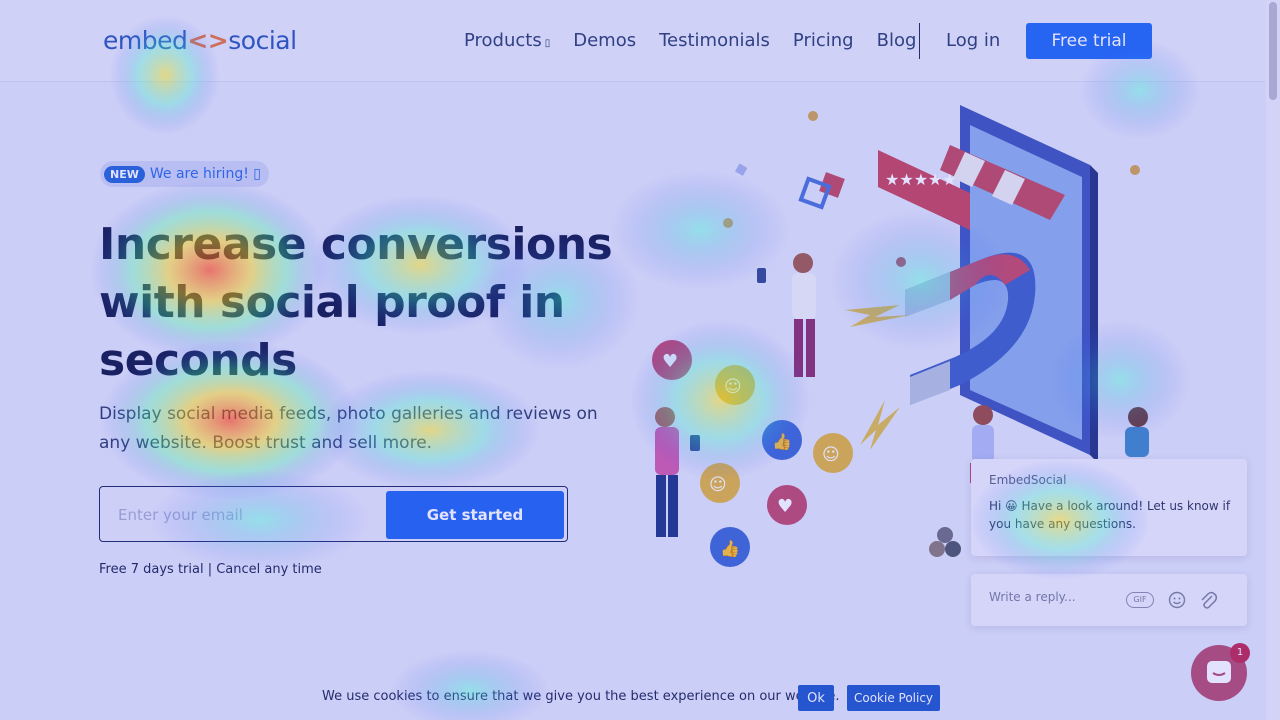 The height and width of the screenshot is (720, 1280). I want to click on person-with-phone-illustration, so click(677, 472).